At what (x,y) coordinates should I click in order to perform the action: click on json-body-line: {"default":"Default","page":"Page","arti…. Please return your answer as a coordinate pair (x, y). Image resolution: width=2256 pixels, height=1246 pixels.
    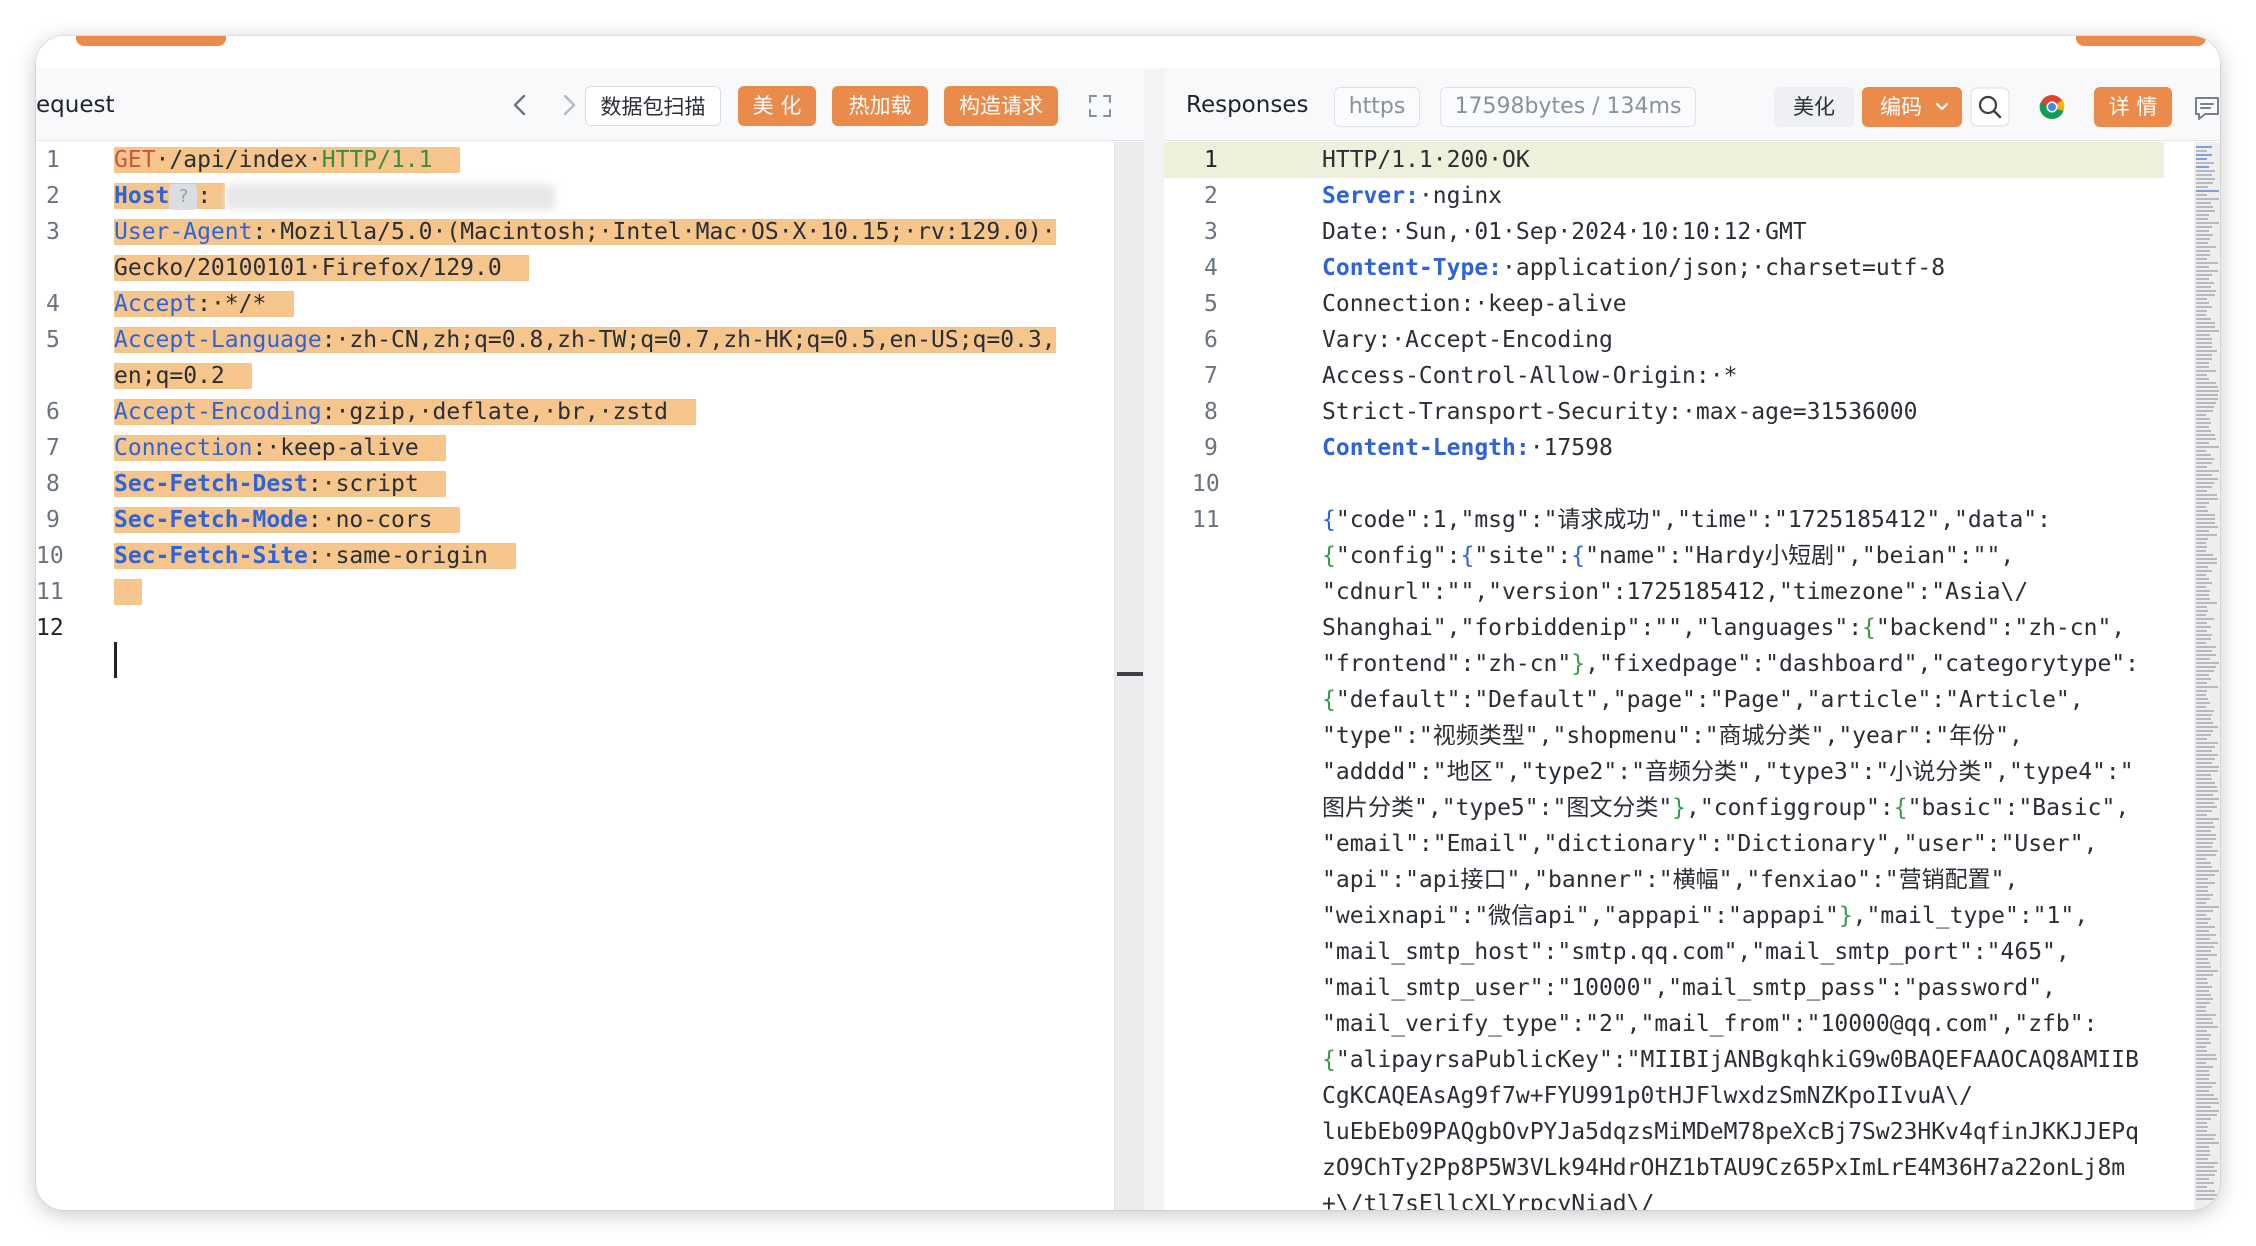
    Looking at the image, I should click on (1703, 700).